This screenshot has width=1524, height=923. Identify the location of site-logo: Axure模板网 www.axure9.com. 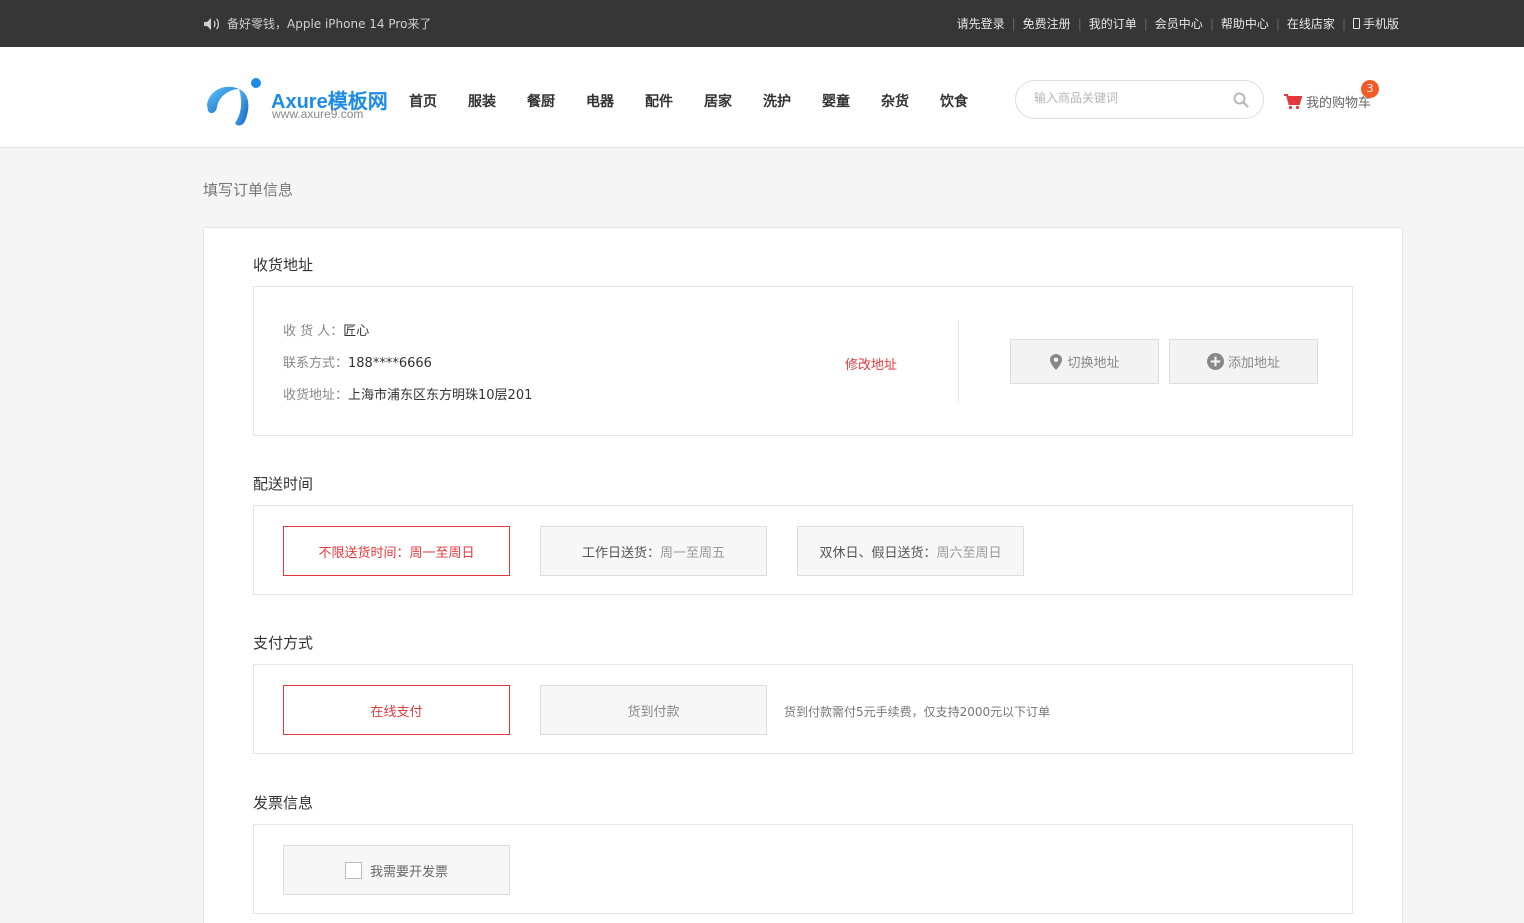
(305, 102).